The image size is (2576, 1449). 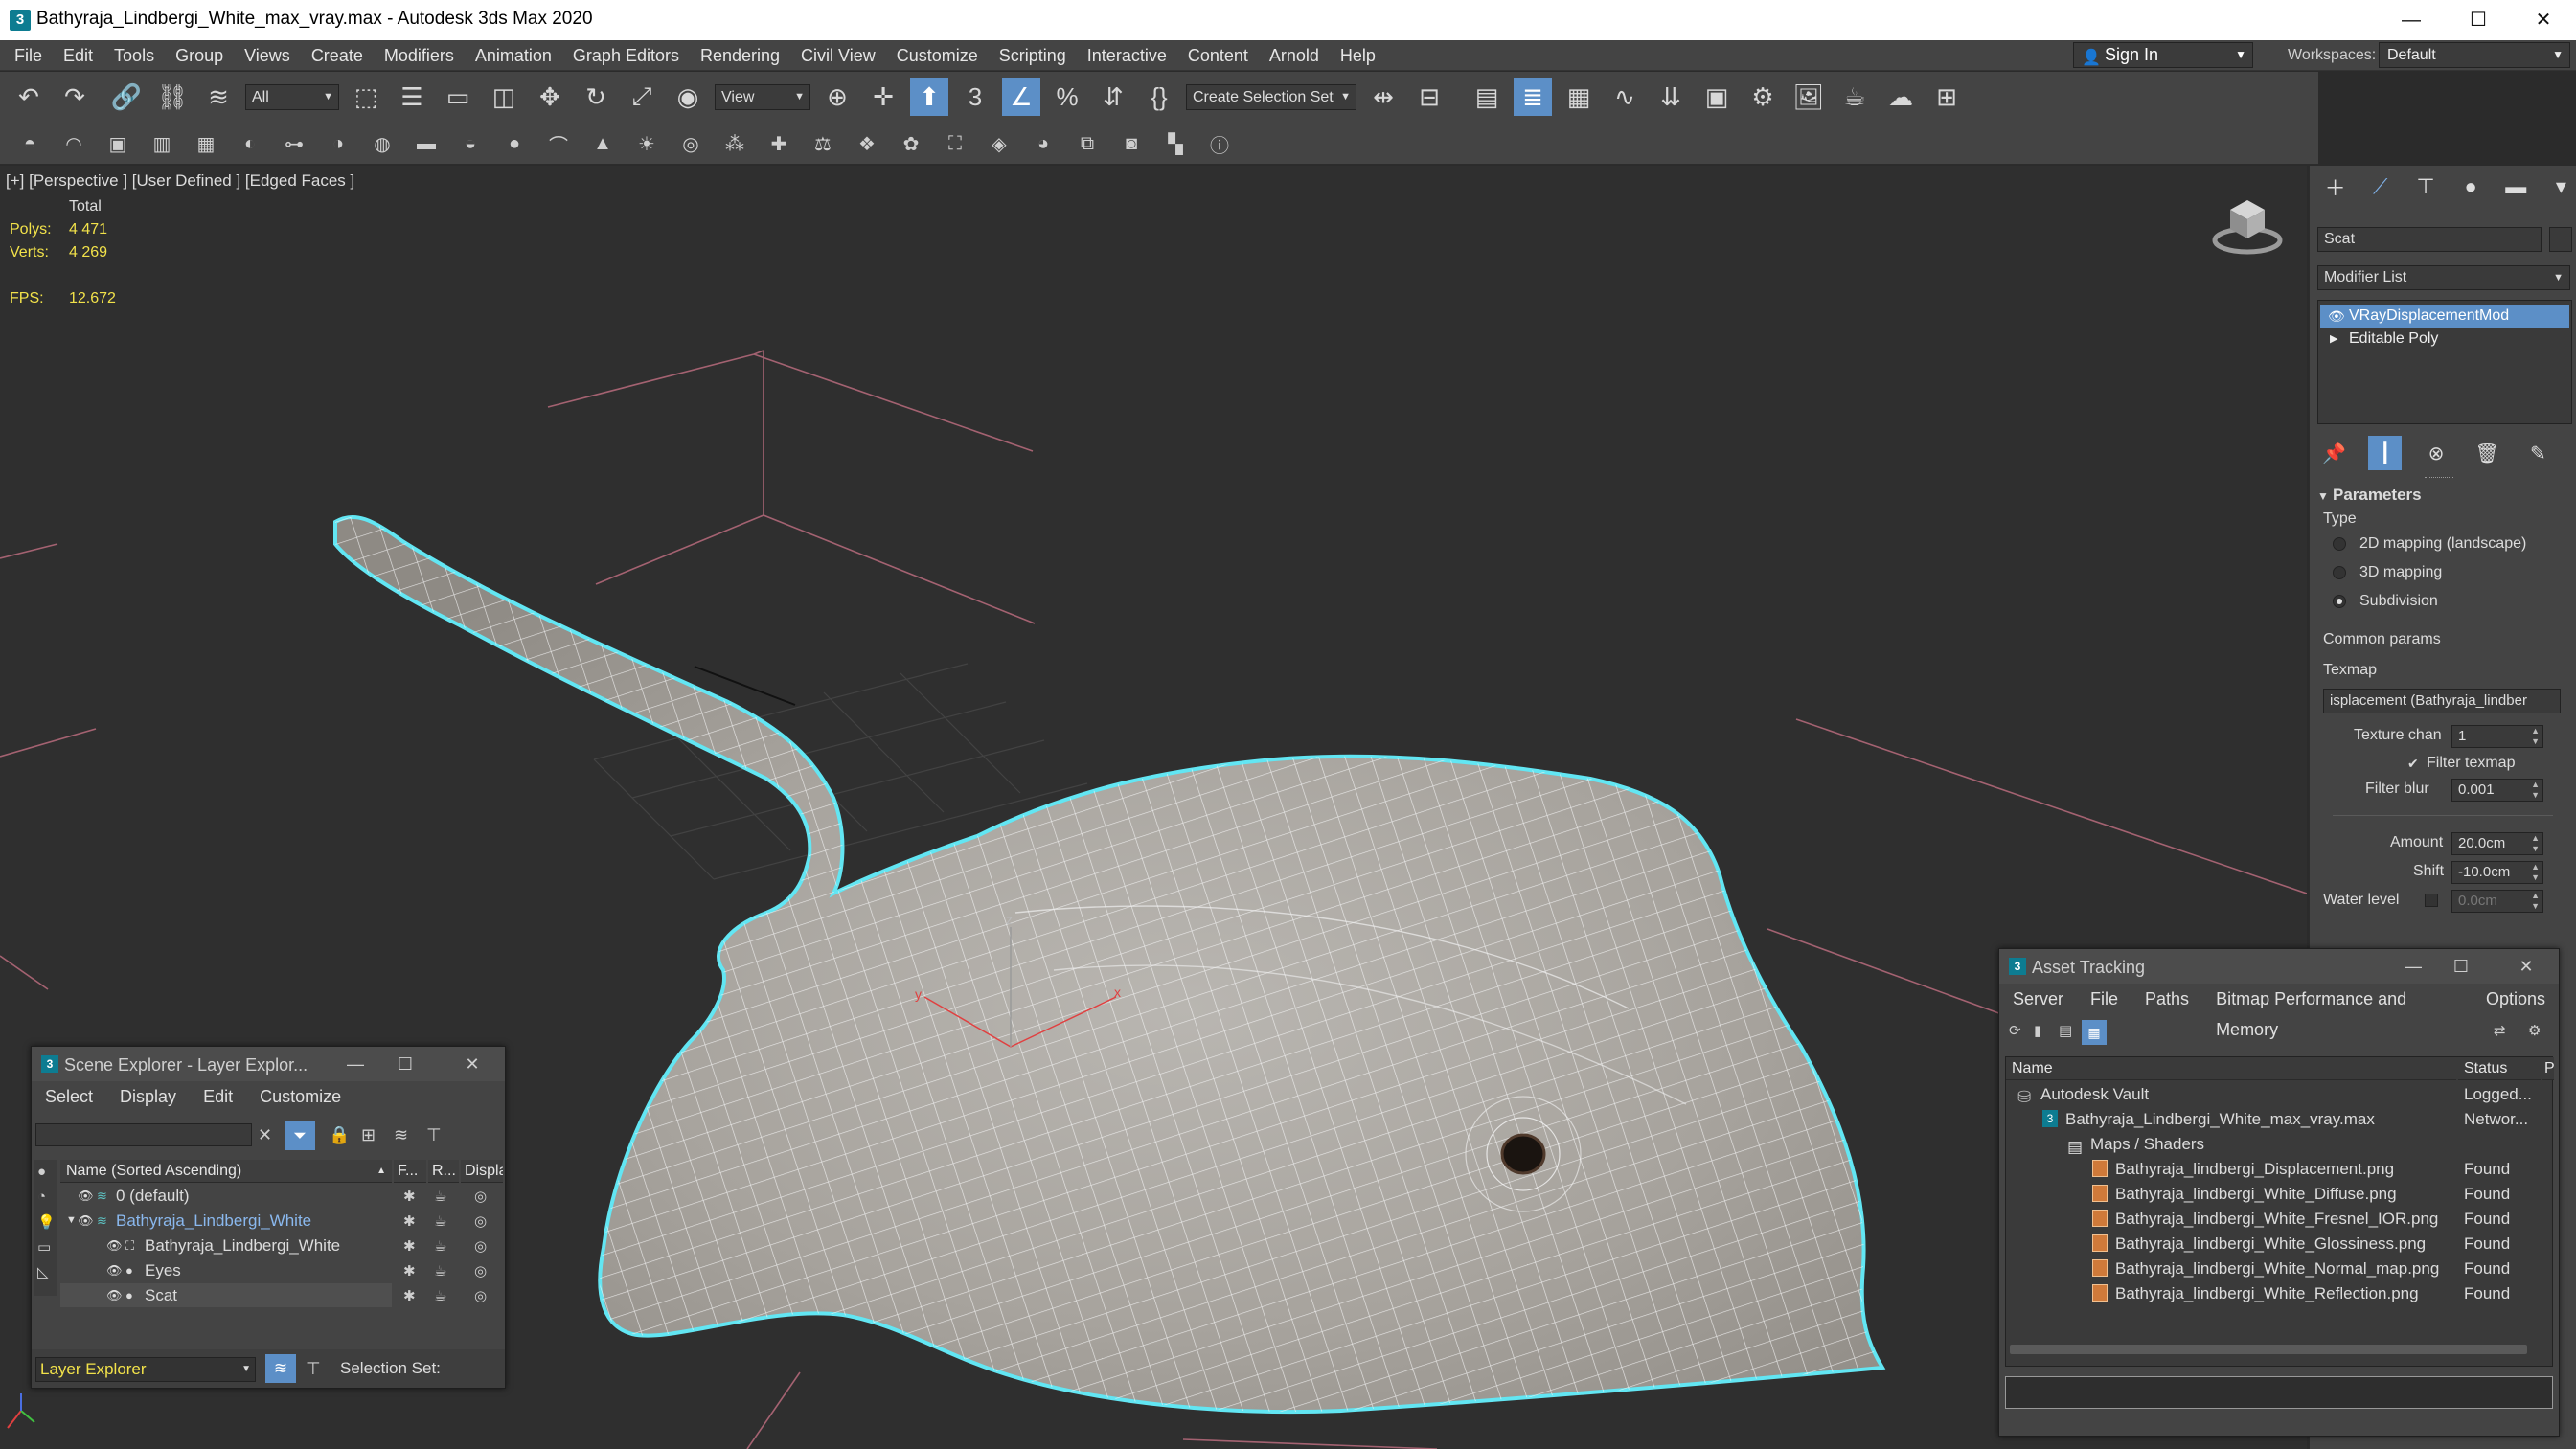 What do you see at coordinates (401, 1135) in the screenshot?
I see `layers-icon: ≋` at bounding box center [401, 1135].